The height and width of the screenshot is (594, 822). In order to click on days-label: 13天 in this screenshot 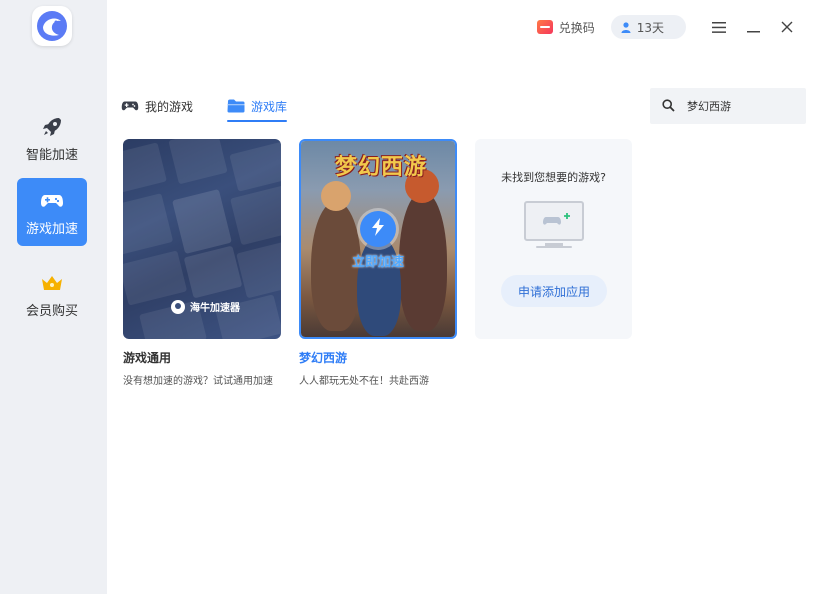, I will do `click(650, 27)`.